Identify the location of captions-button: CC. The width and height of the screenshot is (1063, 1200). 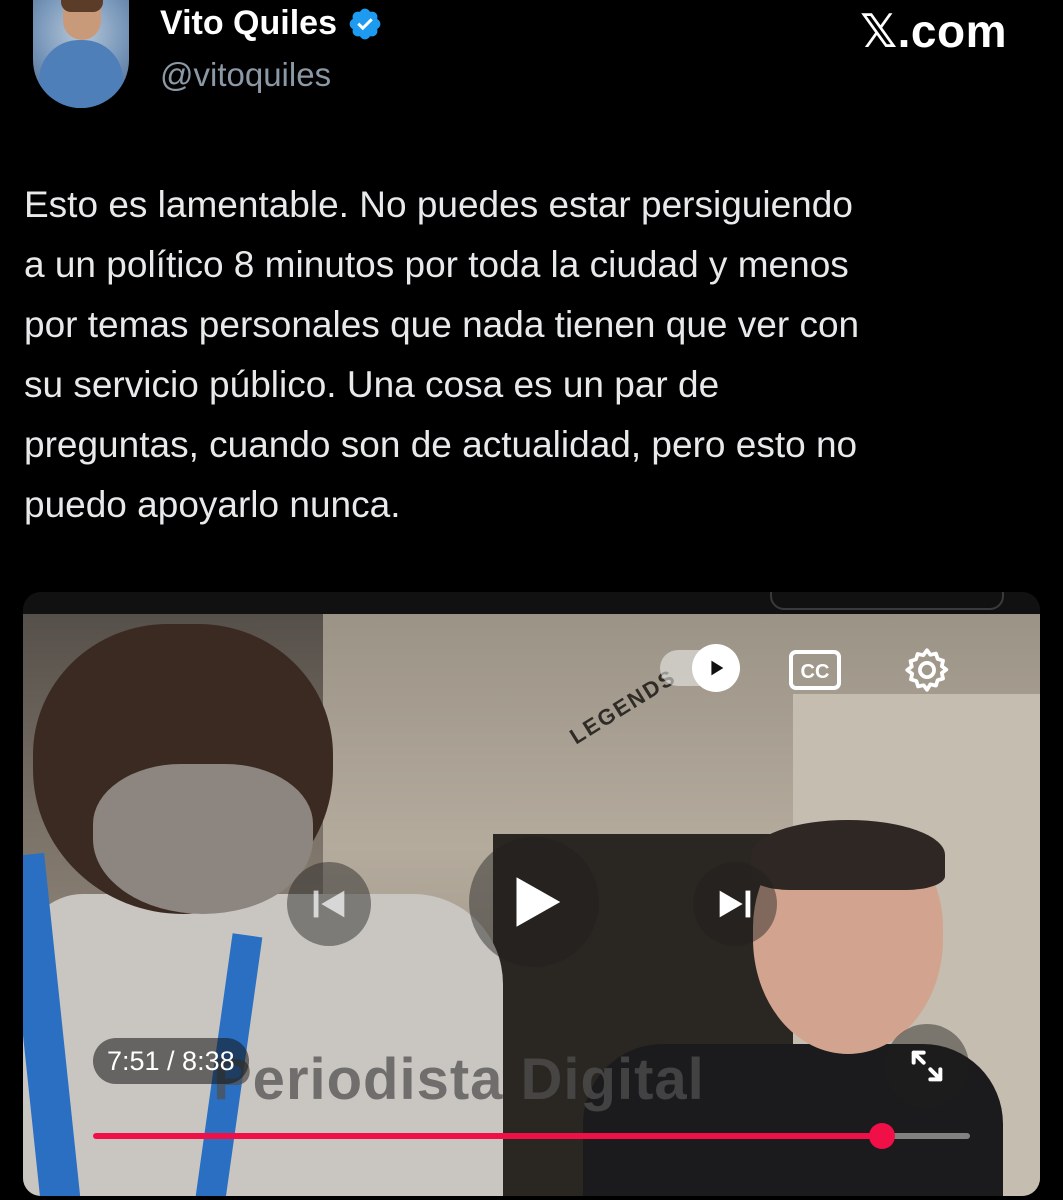
(815, 670).